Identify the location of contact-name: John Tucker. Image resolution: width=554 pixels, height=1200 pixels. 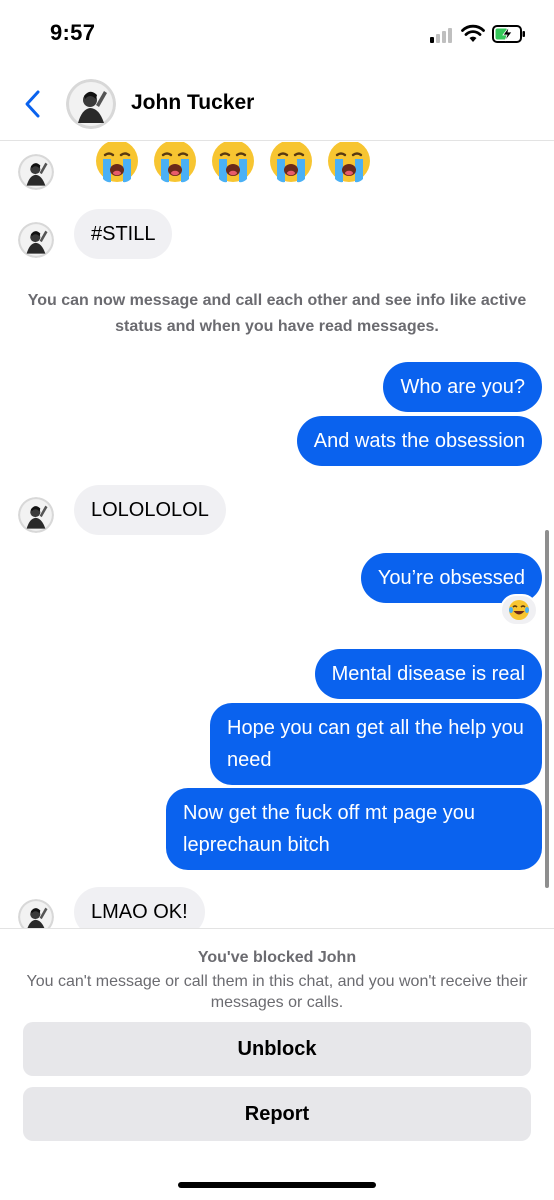
(192, 103).